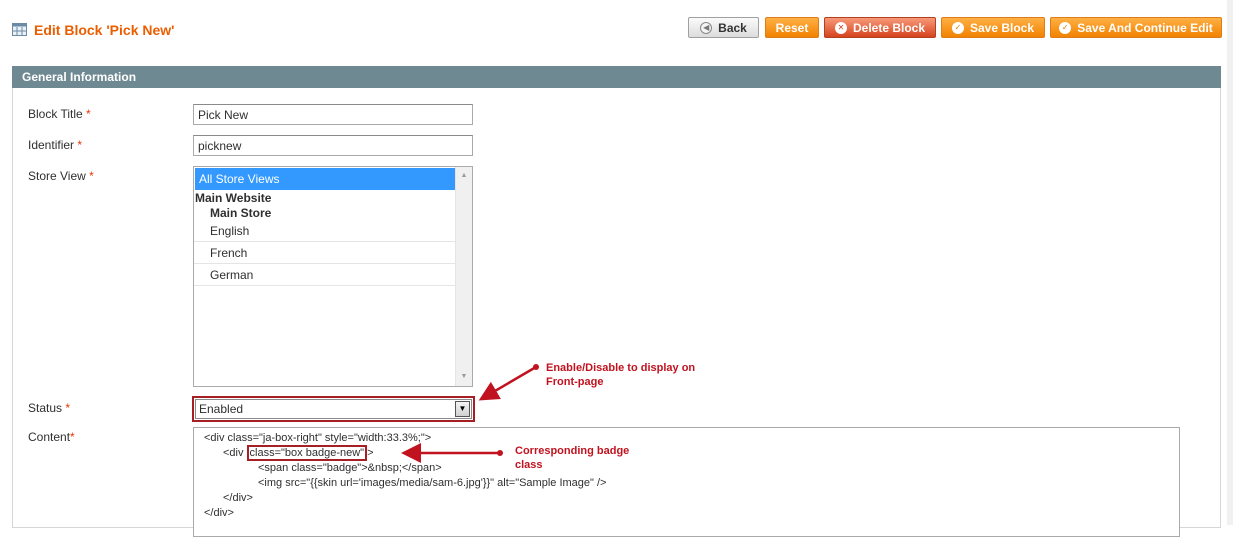  What do you see at coordinates (621, 375) in the screenshot?
I see `status-annotation-text: Enable/Disable to display on Front-page` at bounding box center [621, 375].